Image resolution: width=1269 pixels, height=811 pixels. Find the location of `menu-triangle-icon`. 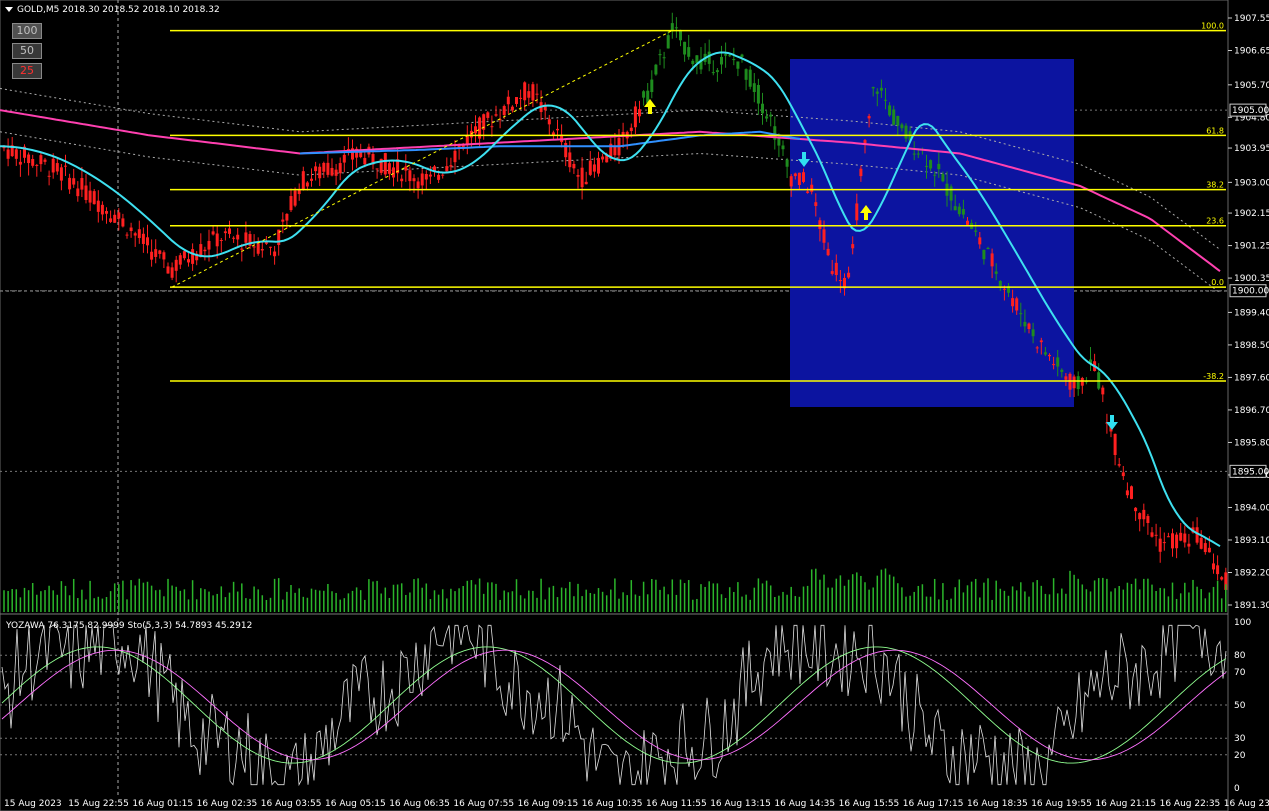

menu-triangle-icon is located at coordinates (10, 10).